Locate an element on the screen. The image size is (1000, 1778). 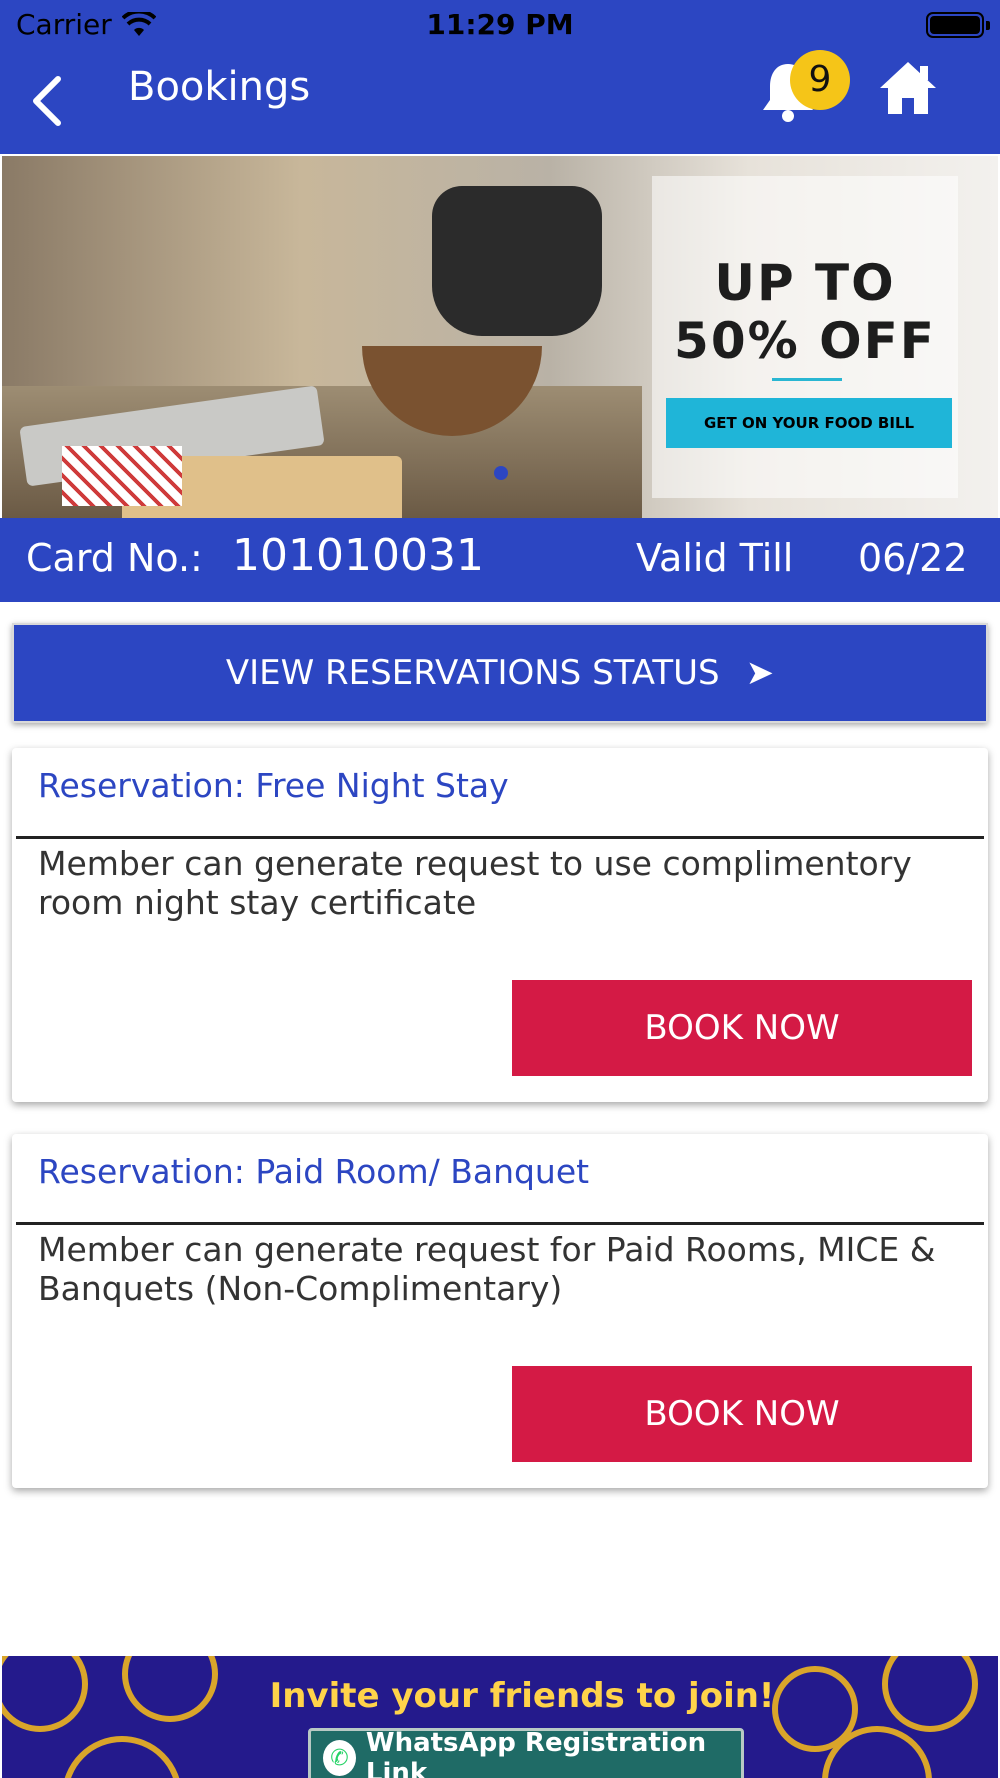
app-header: Carrier 11:29 PM Bookings 9 is located at coordinates (500, 77).